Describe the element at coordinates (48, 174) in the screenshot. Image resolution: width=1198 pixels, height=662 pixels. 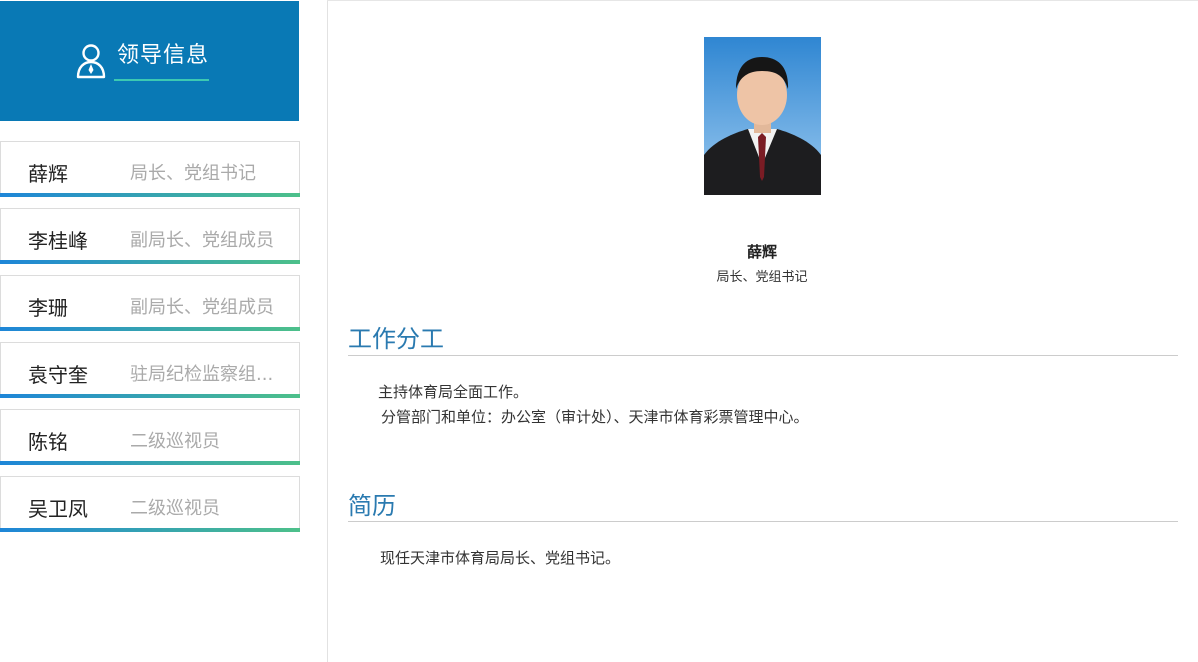
I see `leader-name: 薛辉` at that location.